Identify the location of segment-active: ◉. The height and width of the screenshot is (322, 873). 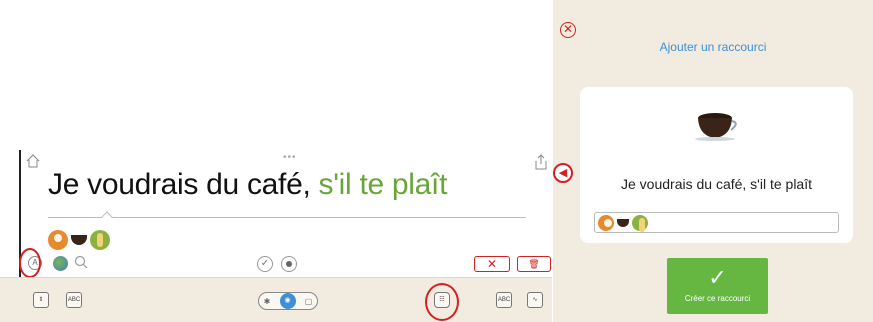
(287, 301).